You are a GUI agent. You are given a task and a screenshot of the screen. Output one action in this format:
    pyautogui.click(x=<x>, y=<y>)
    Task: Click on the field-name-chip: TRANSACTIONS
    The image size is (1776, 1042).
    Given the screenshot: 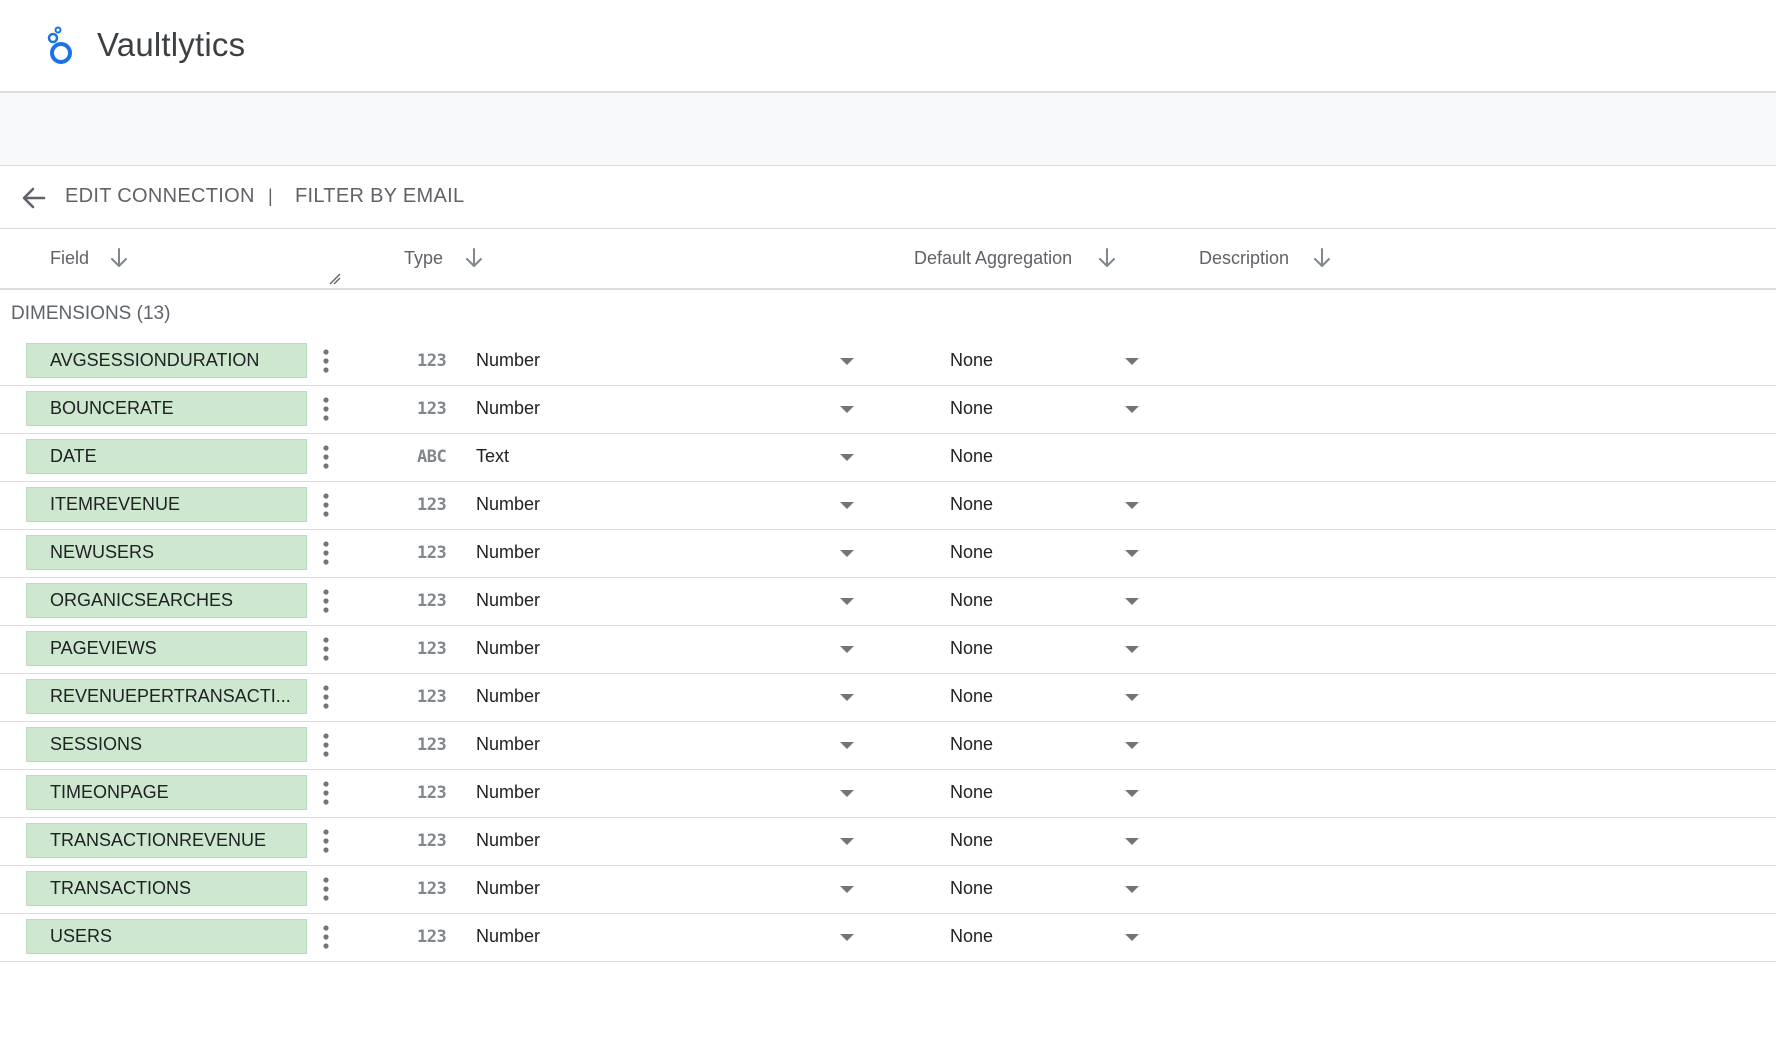 What is the action you would take?
    pyautogui.click(x=166, y=888)
    